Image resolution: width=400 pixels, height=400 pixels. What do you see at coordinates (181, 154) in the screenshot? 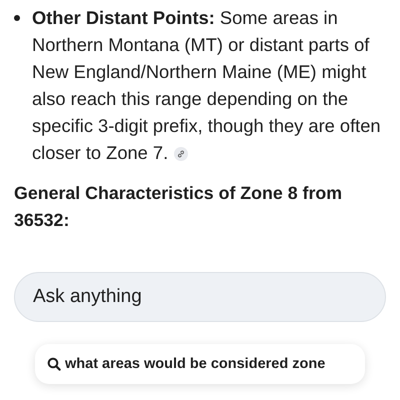
I see `link-icon` at bounding box center [181, 154].